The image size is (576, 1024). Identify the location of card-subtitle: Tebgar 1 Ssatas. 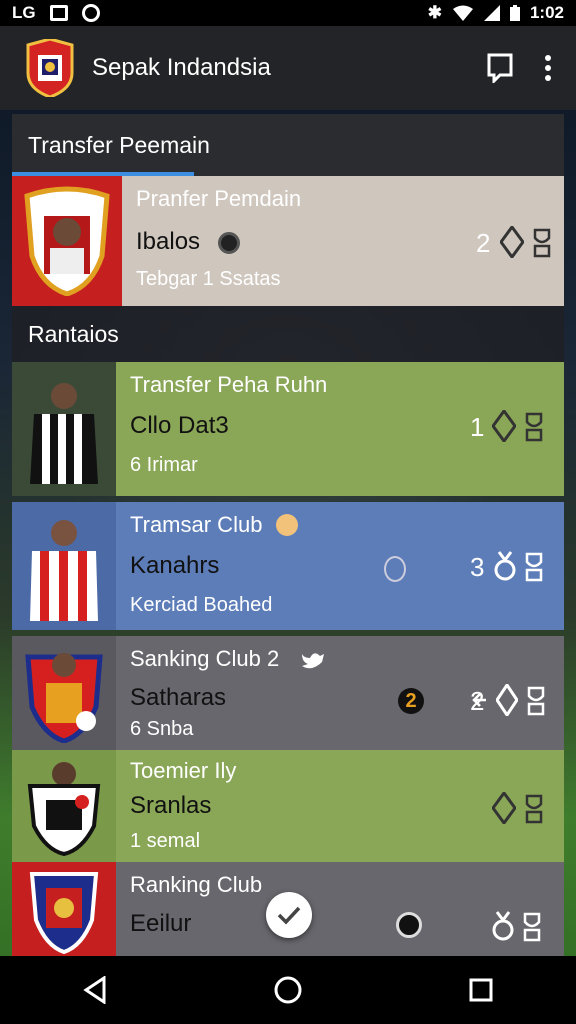
(208, 279).